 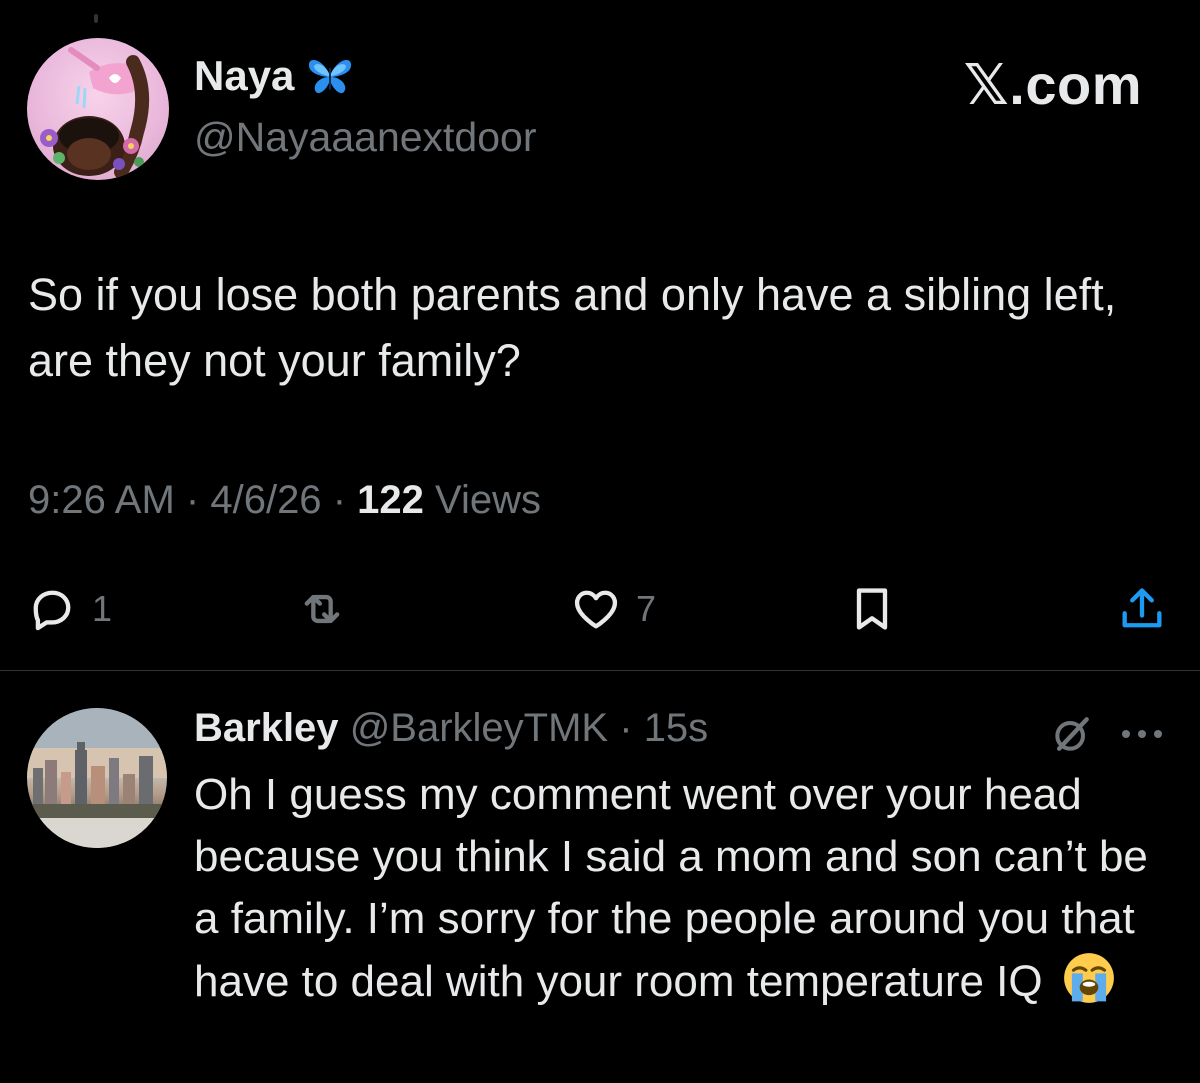 I want to click on butterfly-icon, so click(x=330, y=77).